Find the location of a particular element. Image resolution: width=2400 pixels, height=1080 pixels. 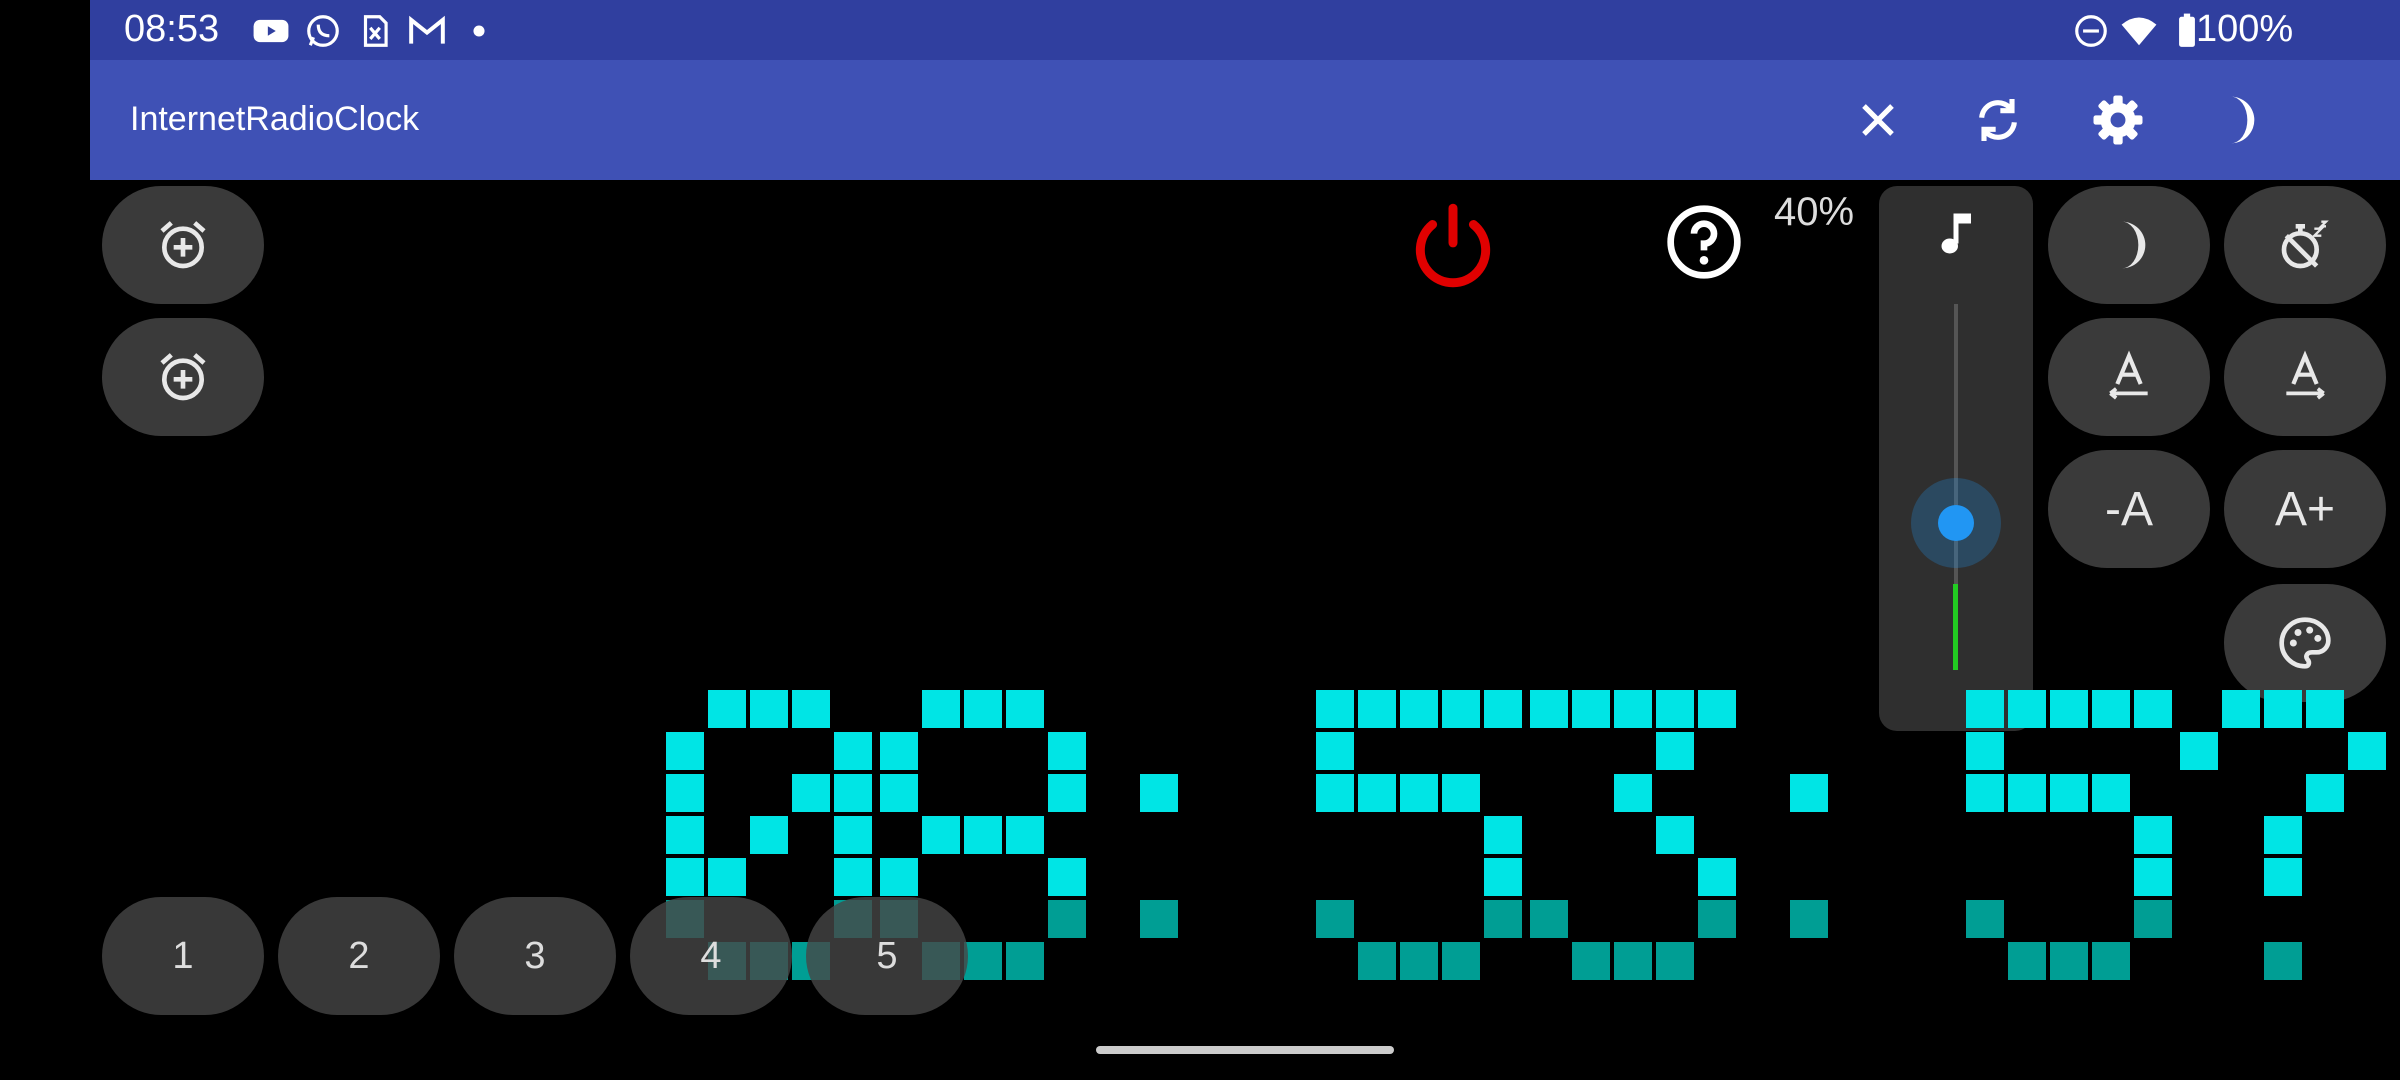

station-label: 5 is located at coordinates (887, 955).